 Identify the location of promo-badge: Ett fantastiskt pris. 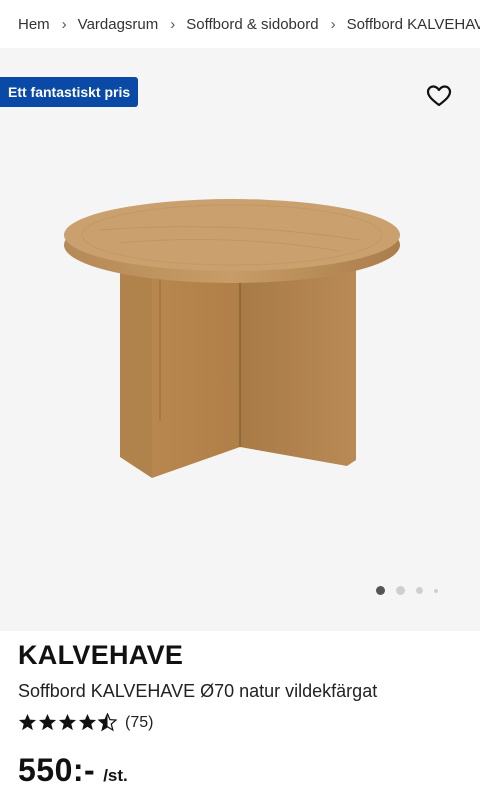
(69, 92).